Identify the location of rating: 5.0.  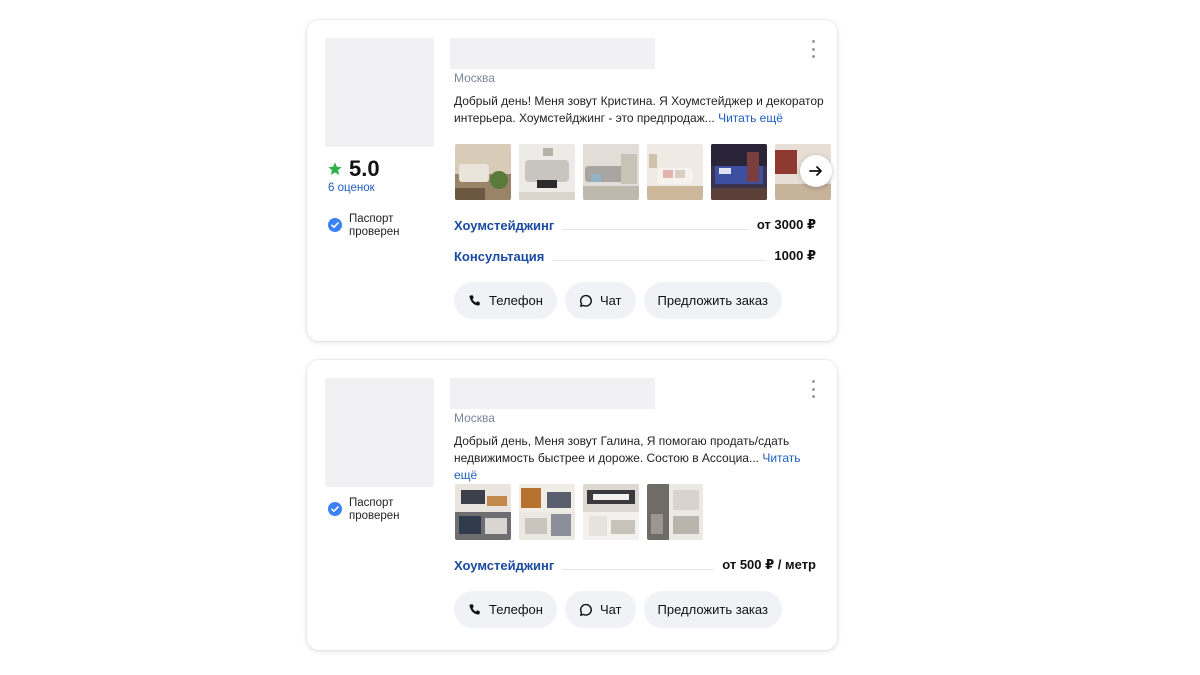
(353, 169).